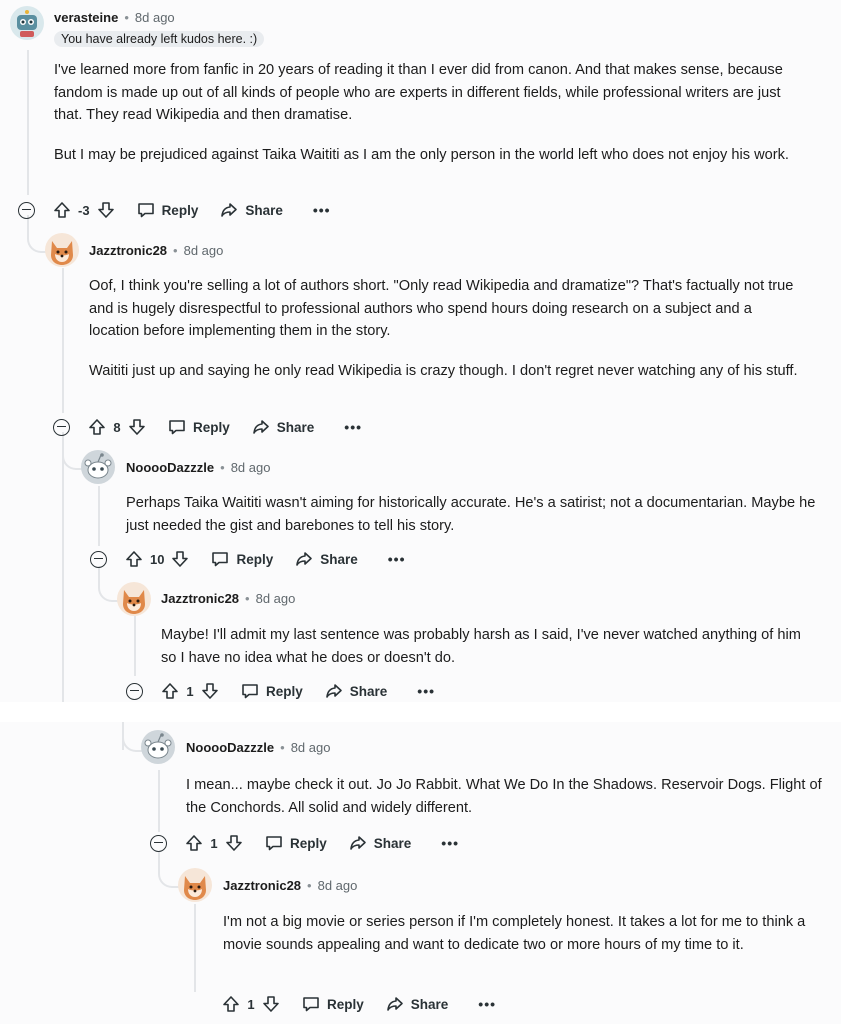  I want to click on vote-score: 8, so click(117, 427).